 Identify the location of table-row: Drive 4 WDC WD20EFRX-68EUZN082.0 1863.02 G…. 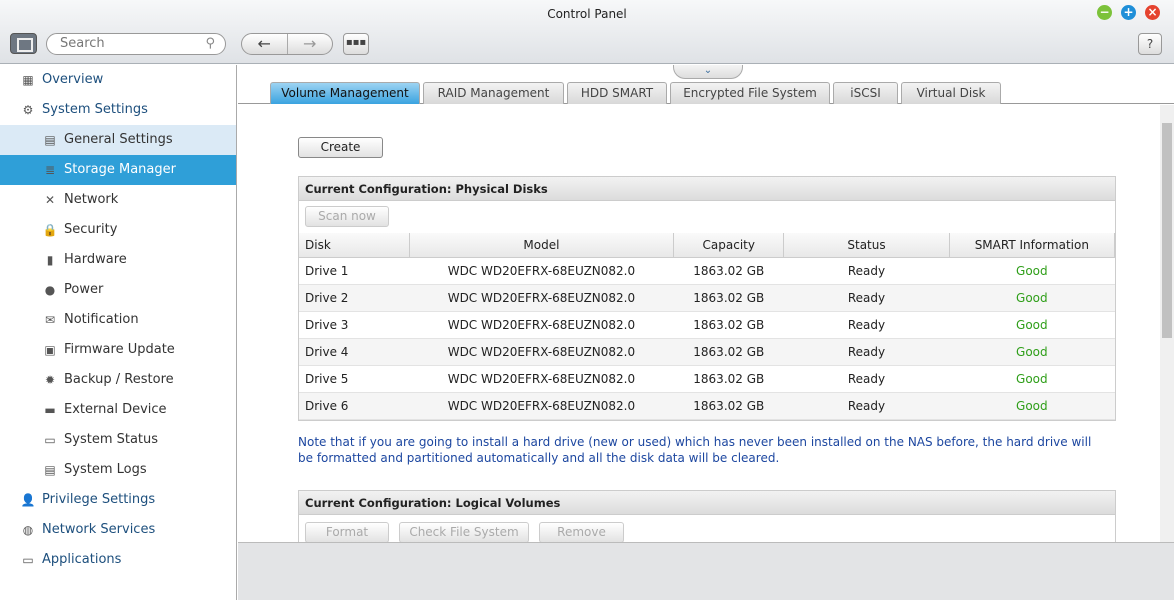
(707, 352).